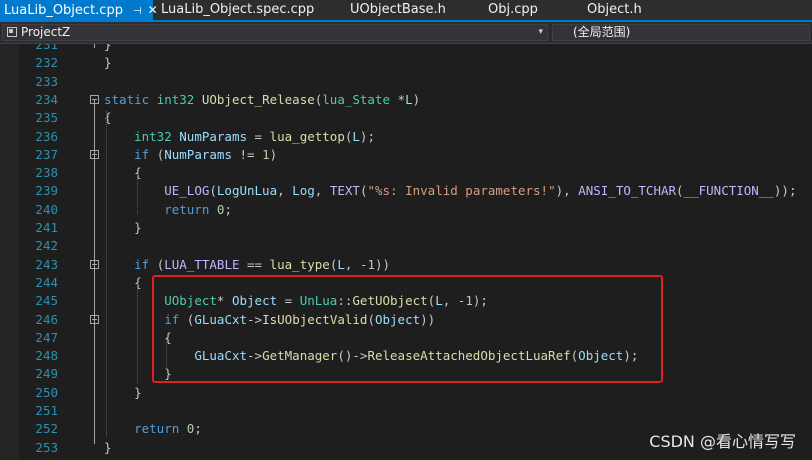 The height and width of the screenshot is (460, 812). I want to click on indent-guide, so click(137, 194).